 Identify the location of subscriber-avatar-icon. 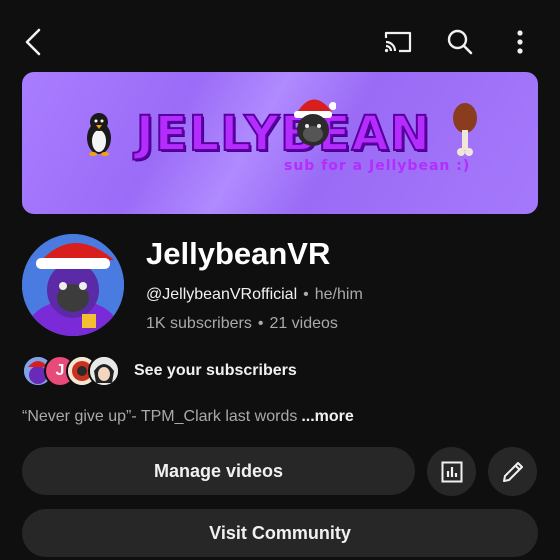
(104, 371).